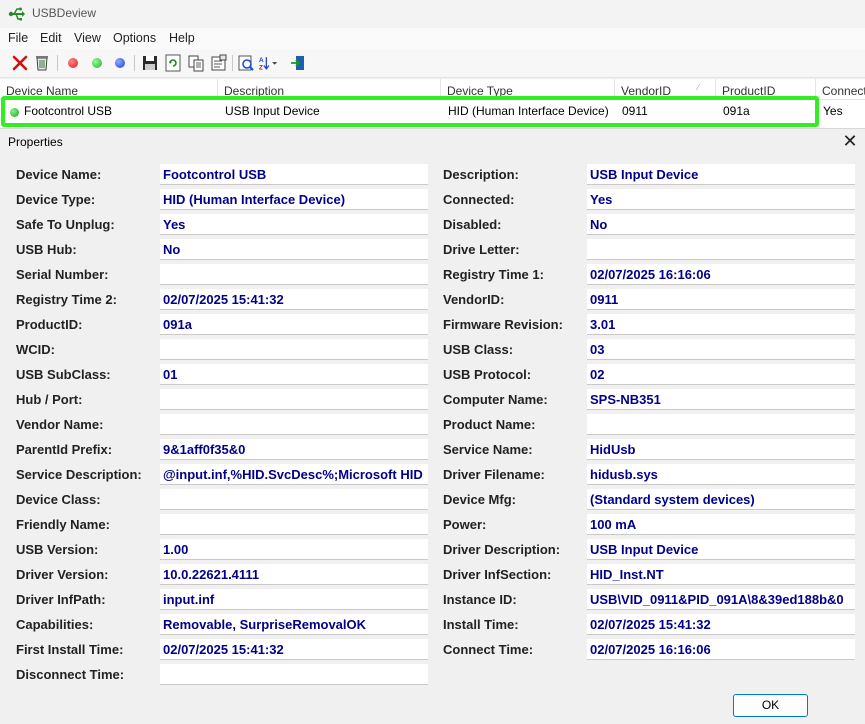  I want to click on close-icon: ✕, so click(850, 142).